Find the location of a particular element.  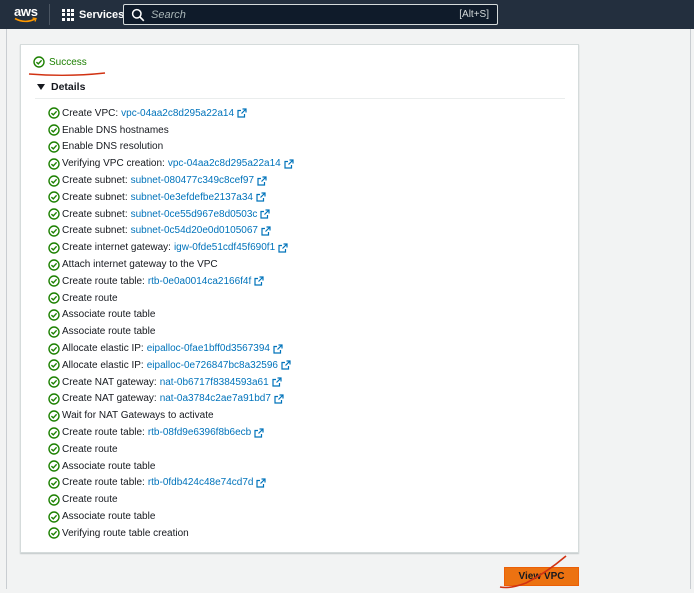

step-item: Create subnet: subnet-080477c349c8cef97 is located at coordinates (171, 180).